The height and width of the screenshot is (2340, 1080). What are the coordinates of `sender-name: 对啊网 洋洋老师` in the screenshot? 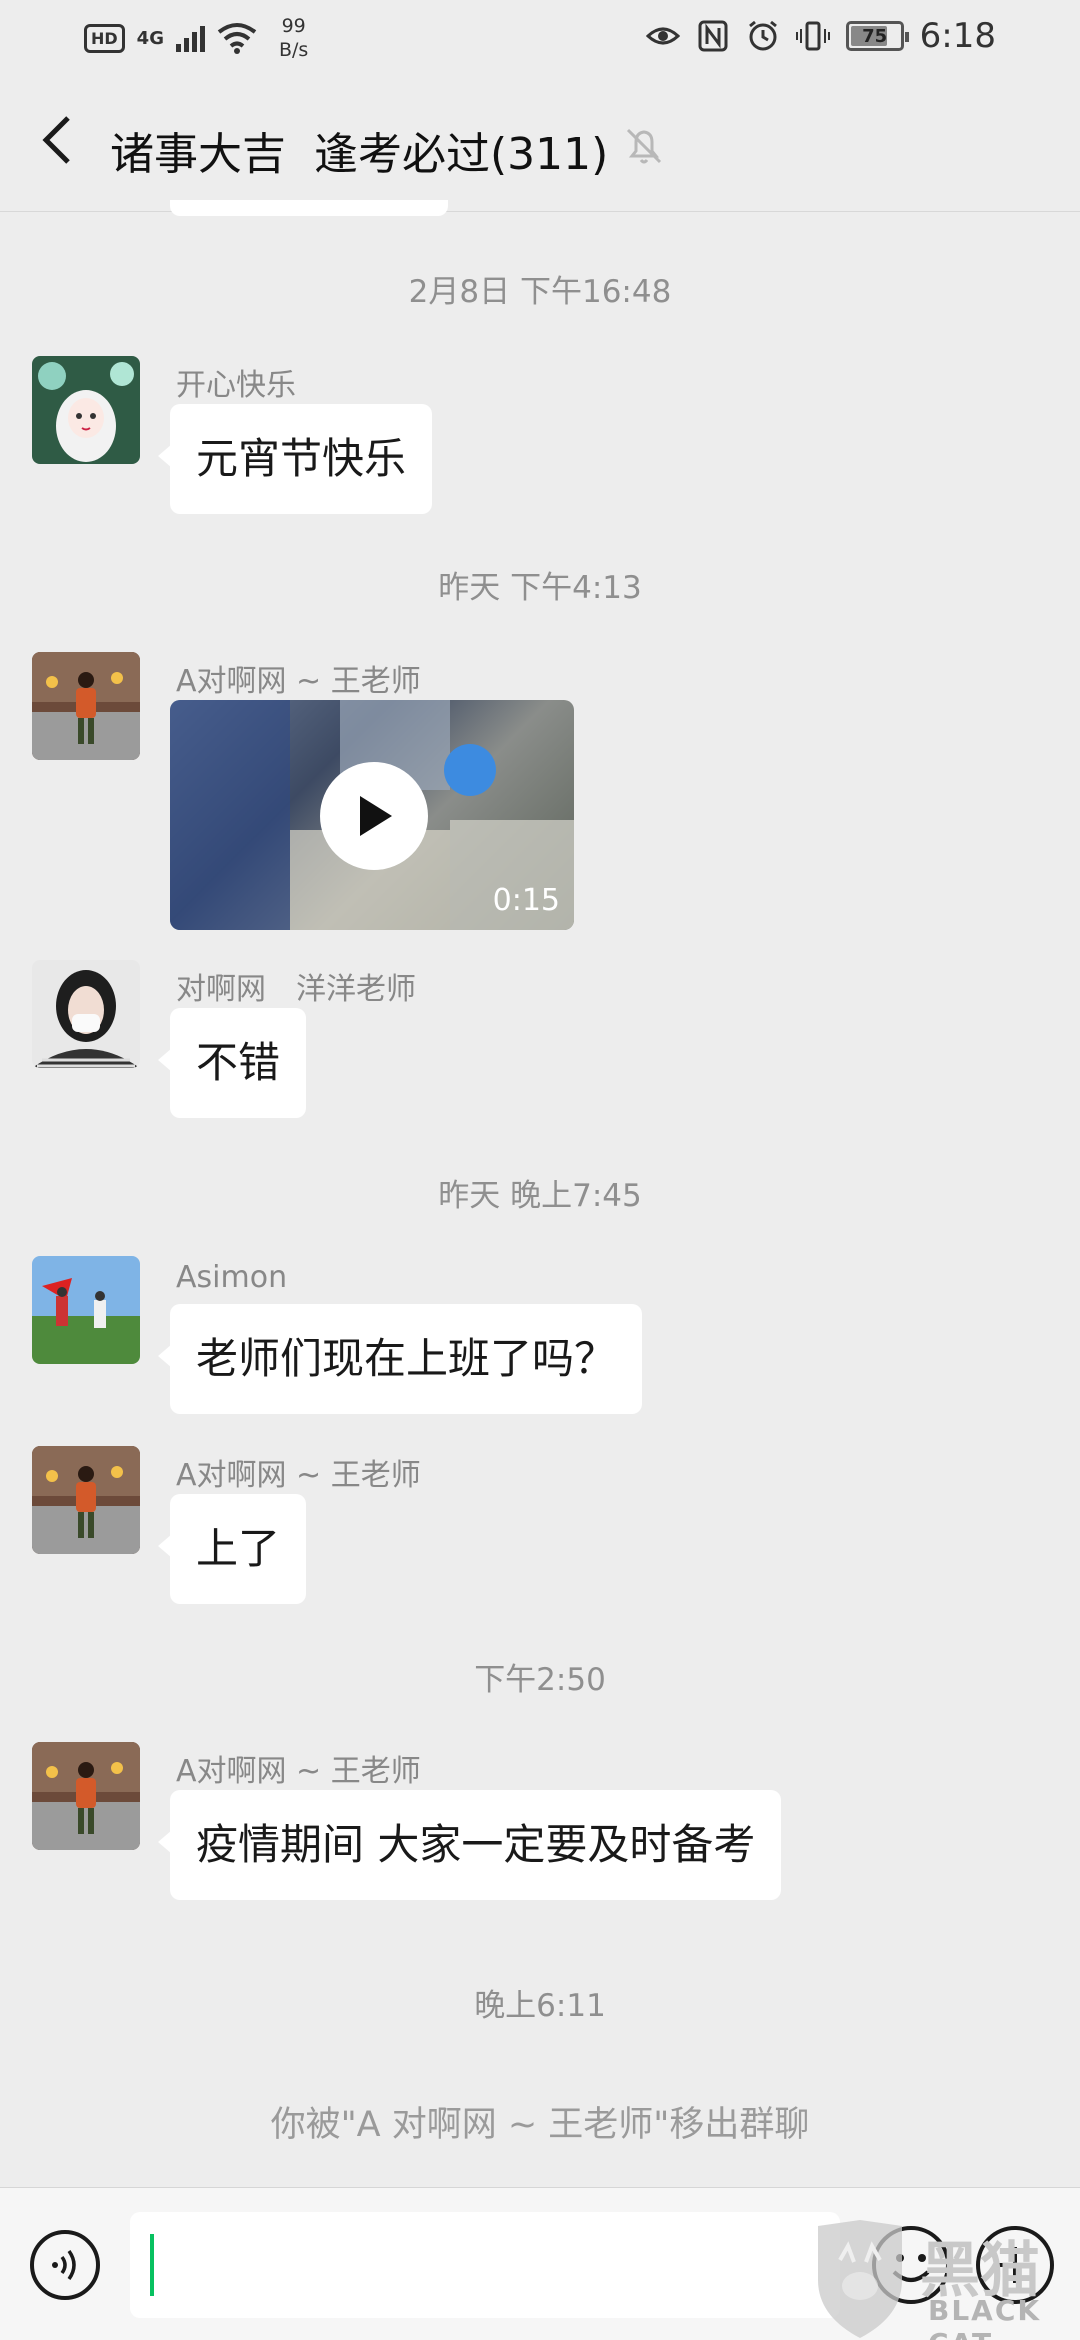 It's located at (296, 989).